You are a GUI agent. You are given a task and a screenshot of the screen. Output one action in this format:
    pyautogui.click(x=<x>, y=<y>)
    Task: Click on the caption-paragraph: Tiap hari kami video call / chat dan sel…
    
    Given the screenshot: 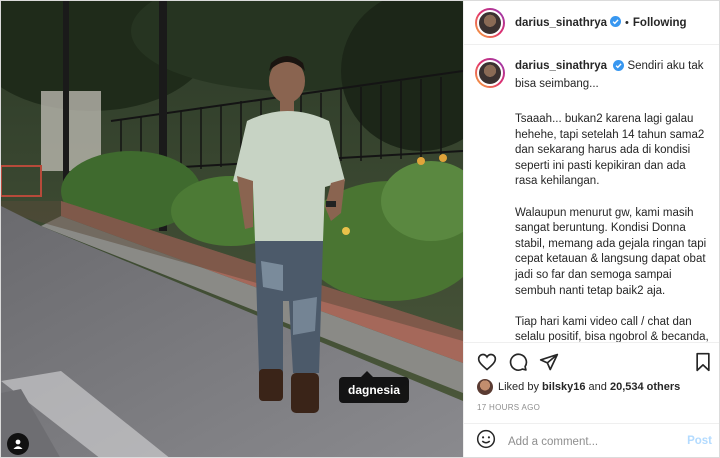 What is the action you would take?
    pyautogui.click(x=612, y=328)
    